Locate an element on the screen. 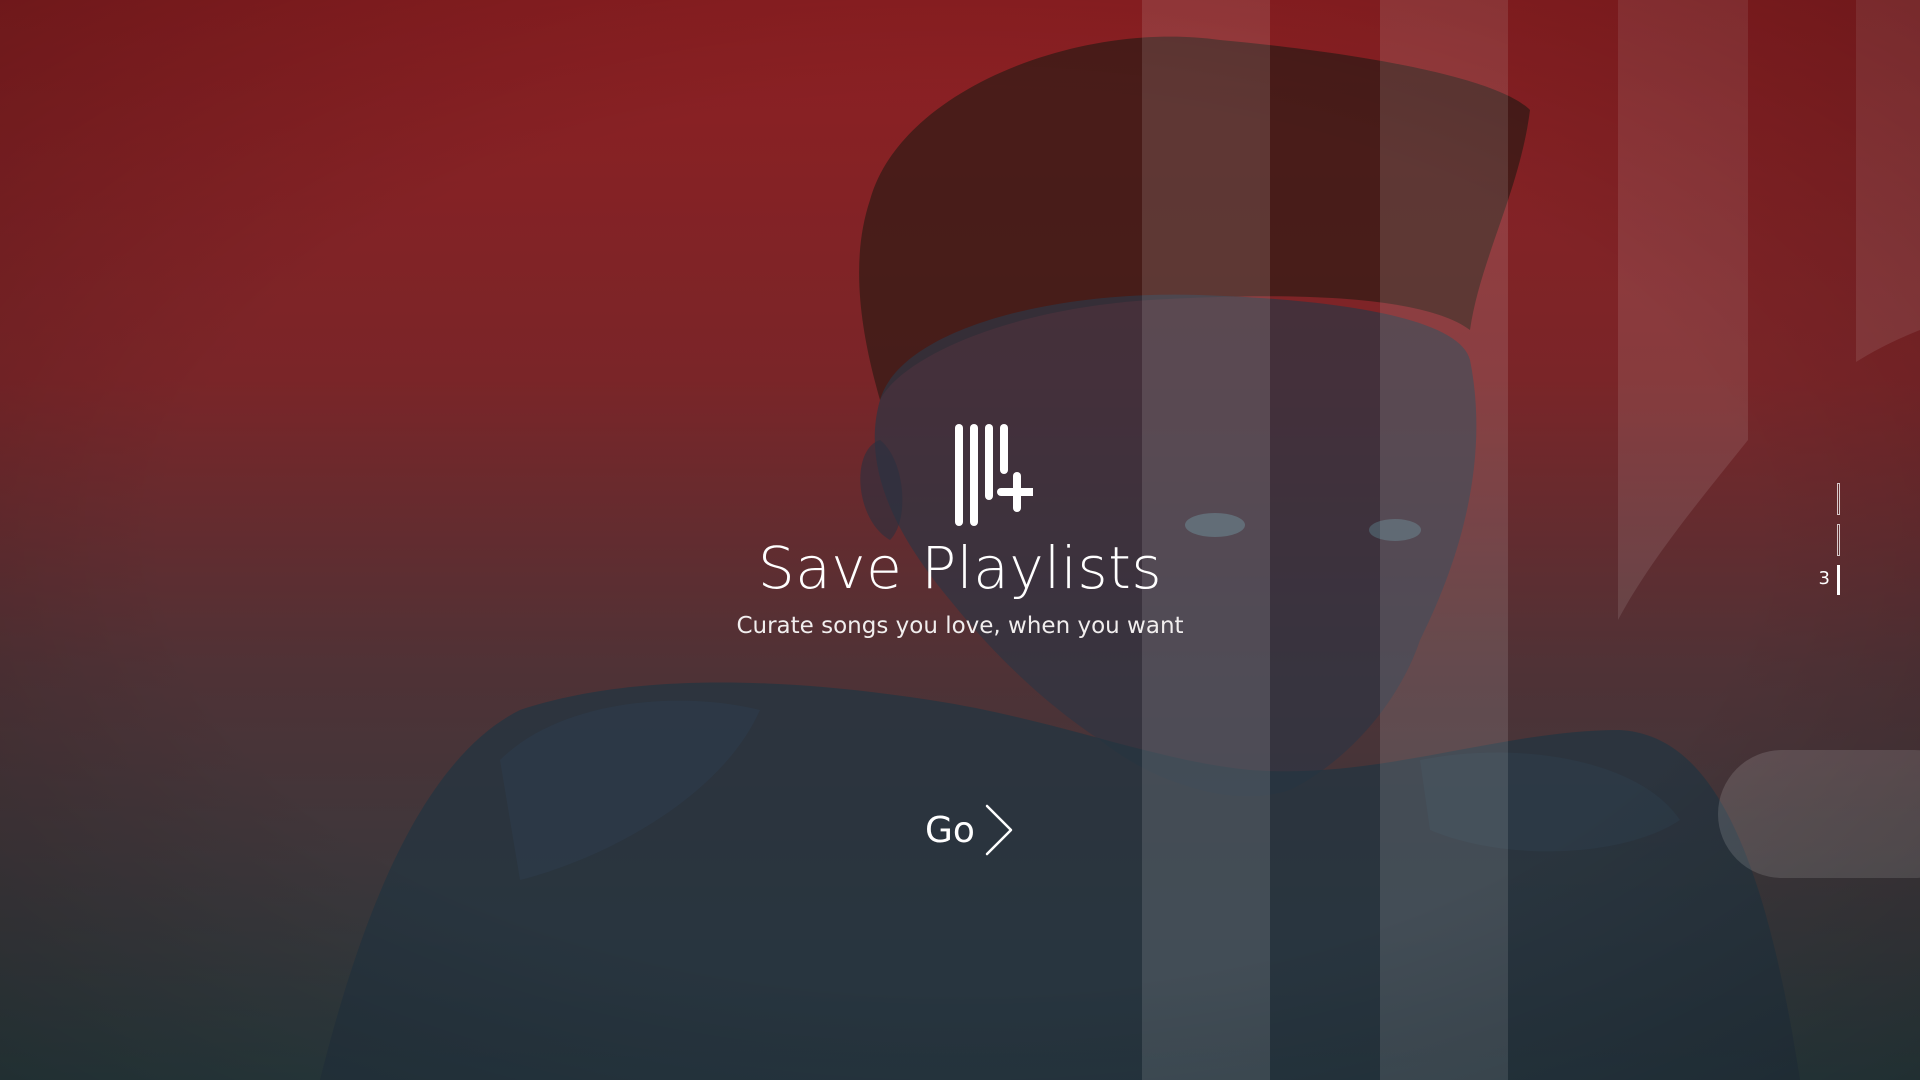  slide-pager: 3 is located at coordinates (1820, 540).